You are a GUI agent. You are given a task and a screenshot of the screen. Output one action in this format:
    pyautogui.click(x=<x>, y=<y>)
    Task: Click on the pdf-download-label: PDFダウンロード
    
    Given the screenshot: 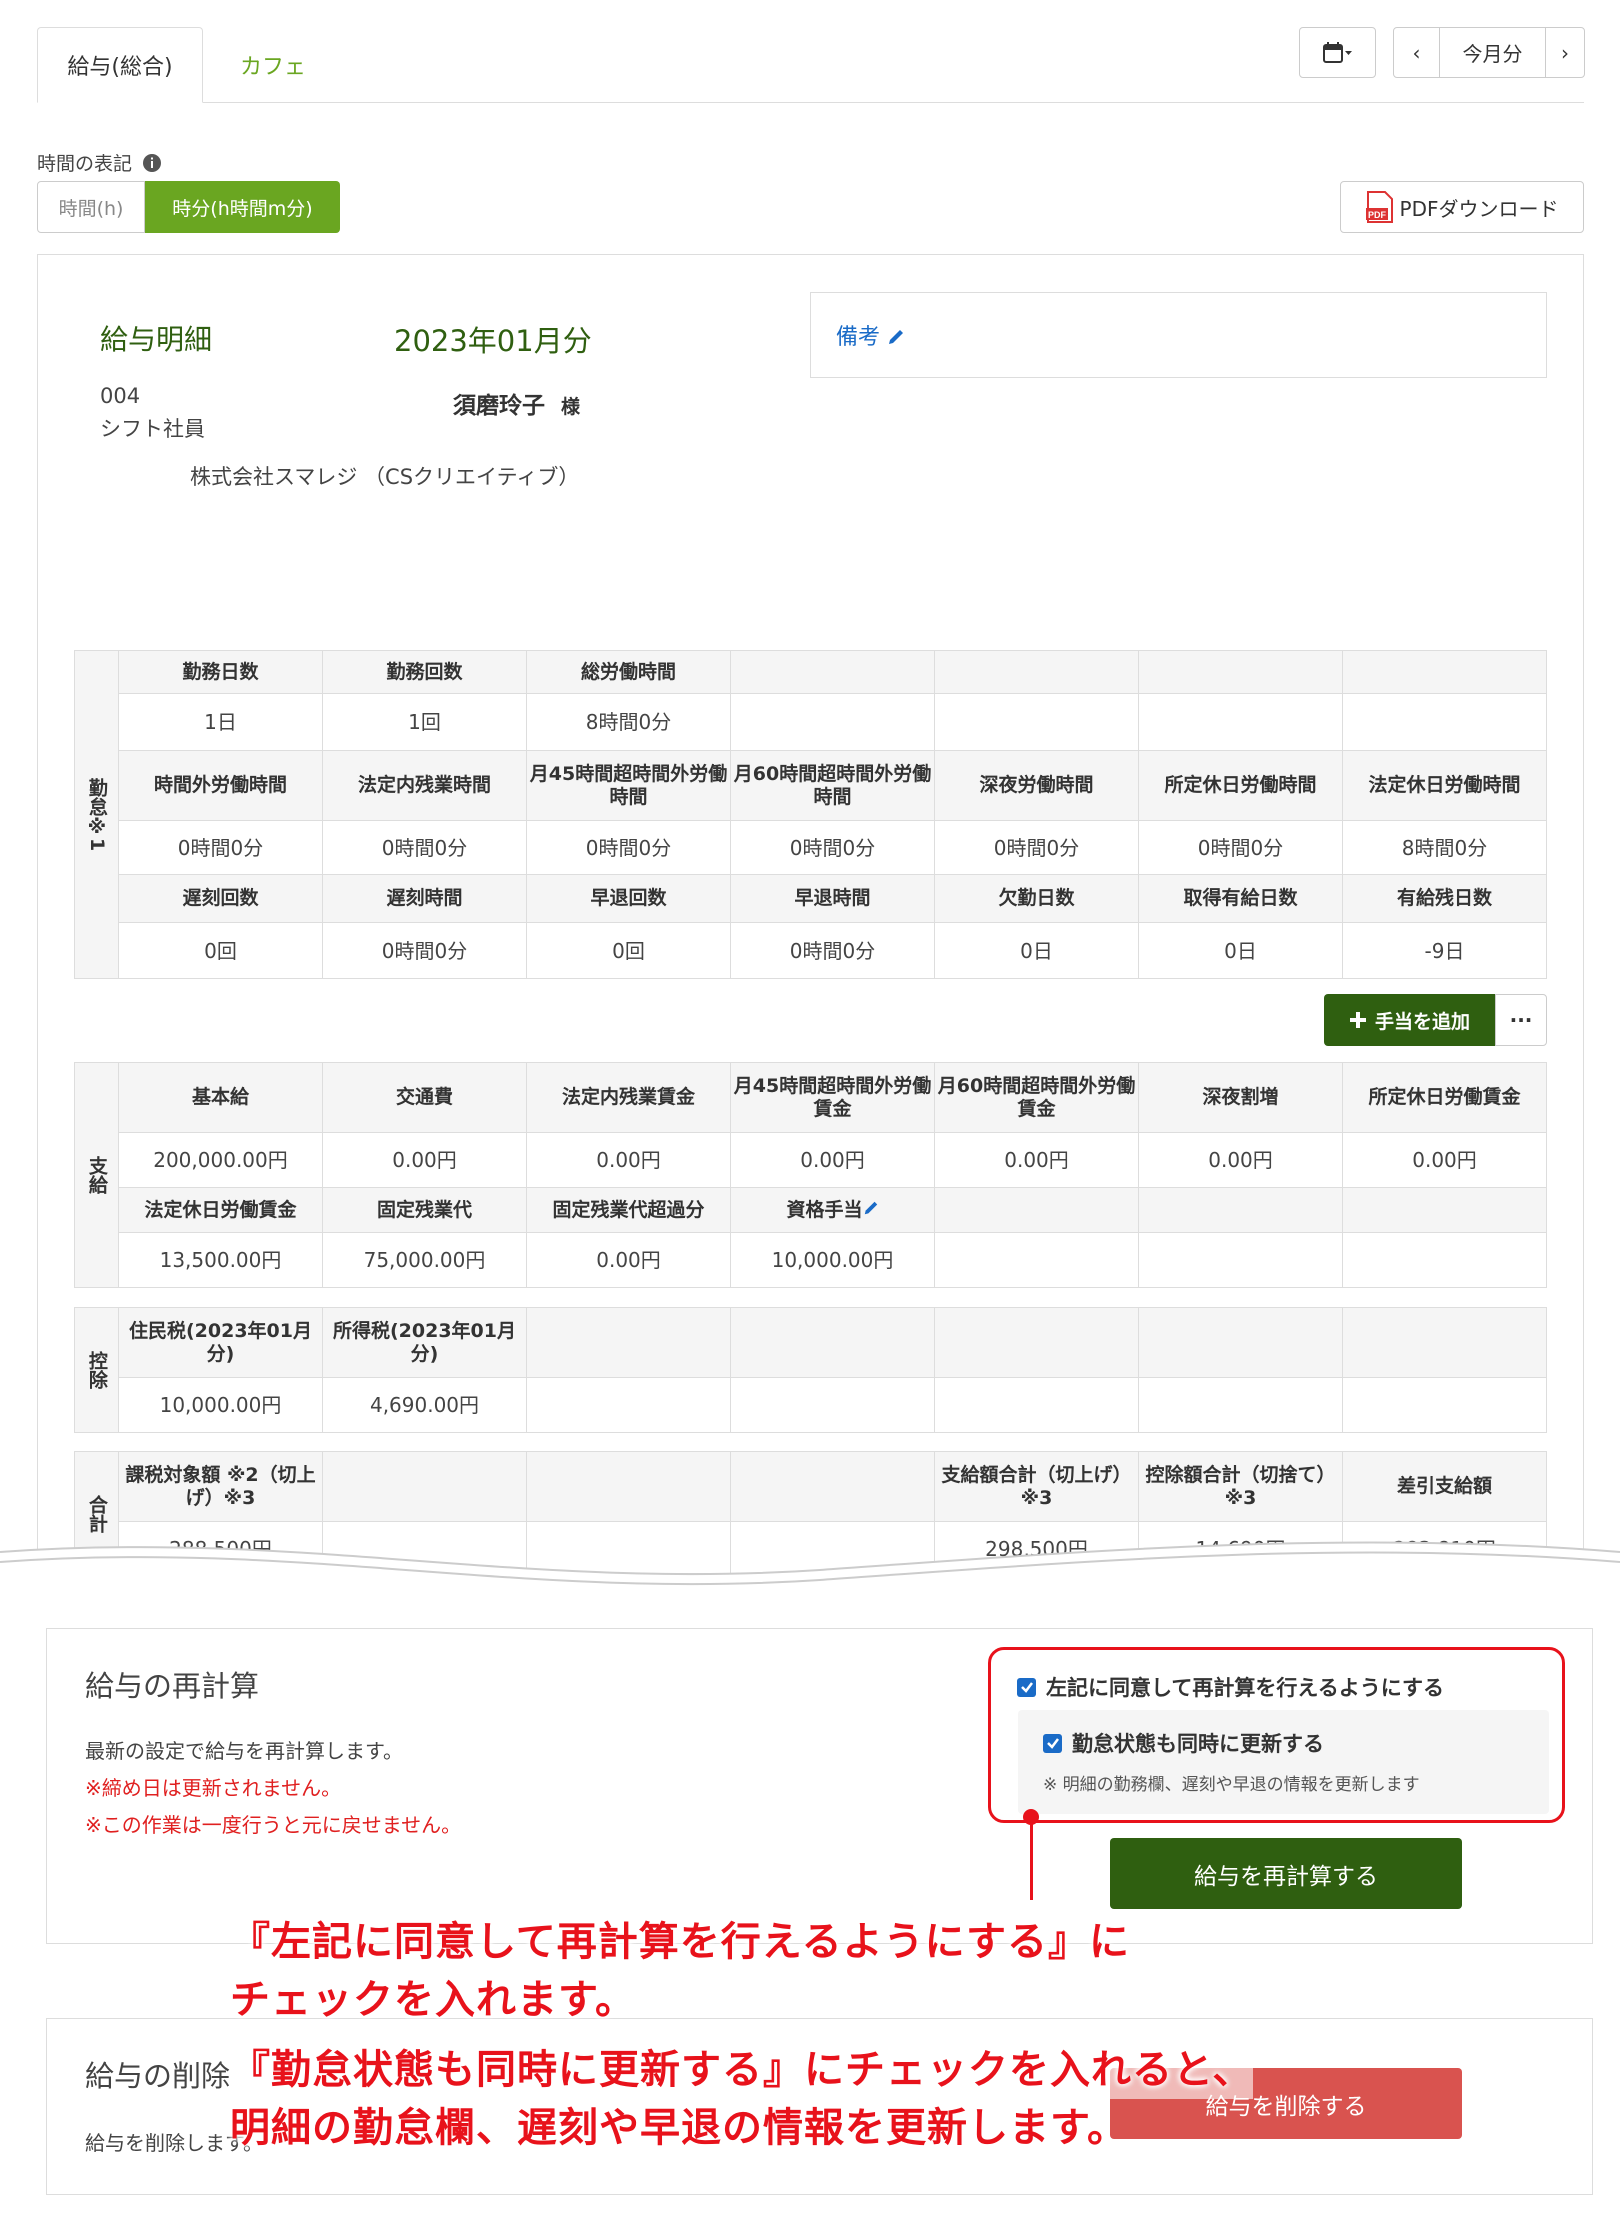 What is the action you would take?
    pyautogui.click(x=1479, y=208)
    